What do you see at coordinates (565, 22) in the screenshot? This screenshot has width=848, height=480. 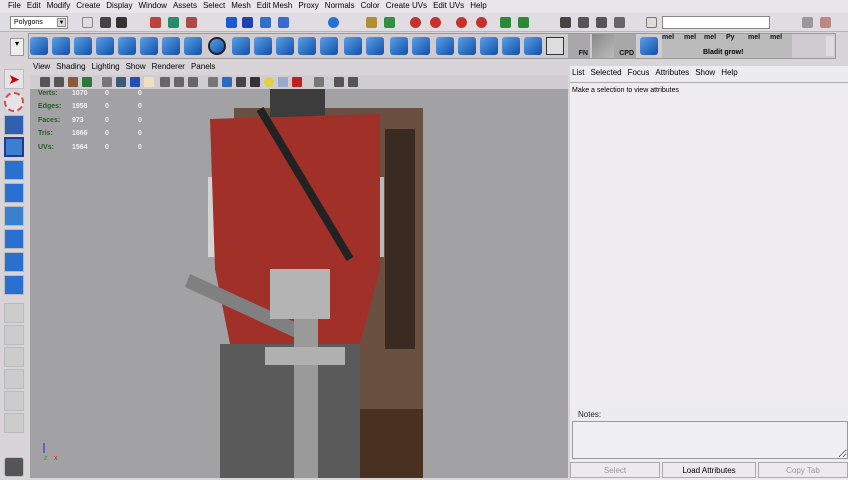 I see `render-icon` at bounding box center [565, 22].